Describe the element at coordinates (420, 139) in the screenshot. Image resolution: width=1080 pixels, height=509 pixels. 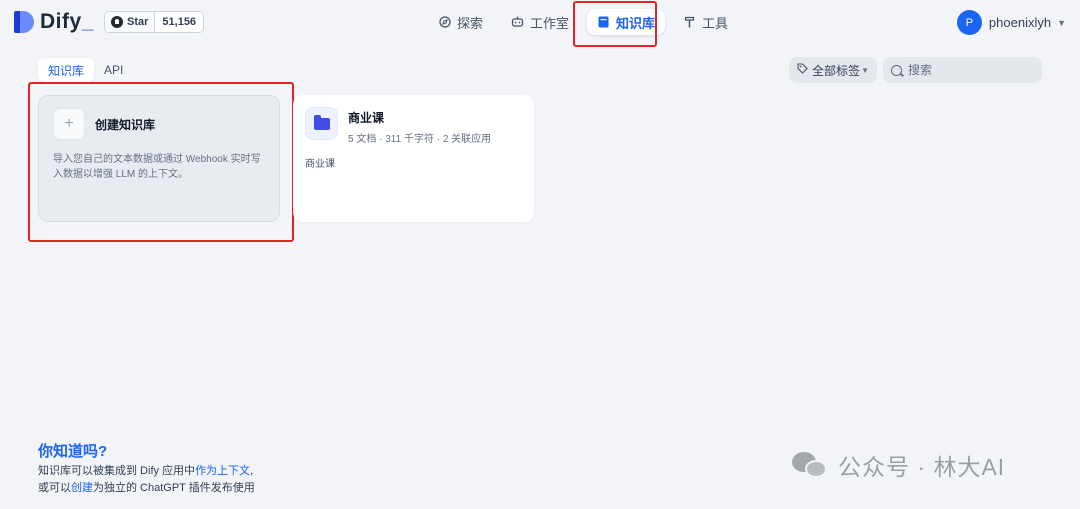
I see `dataset-stats: 5 文档 · 311 千字符 · 2 关联应用` at that location.